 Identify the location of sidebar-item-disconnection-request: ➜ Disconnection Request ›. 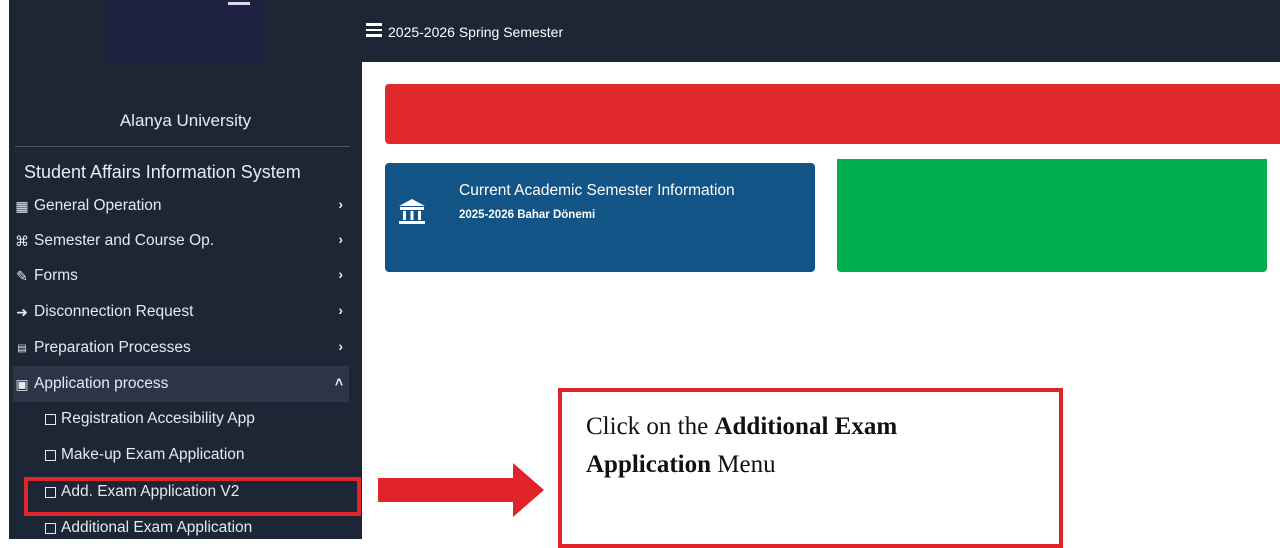
(181, 312).